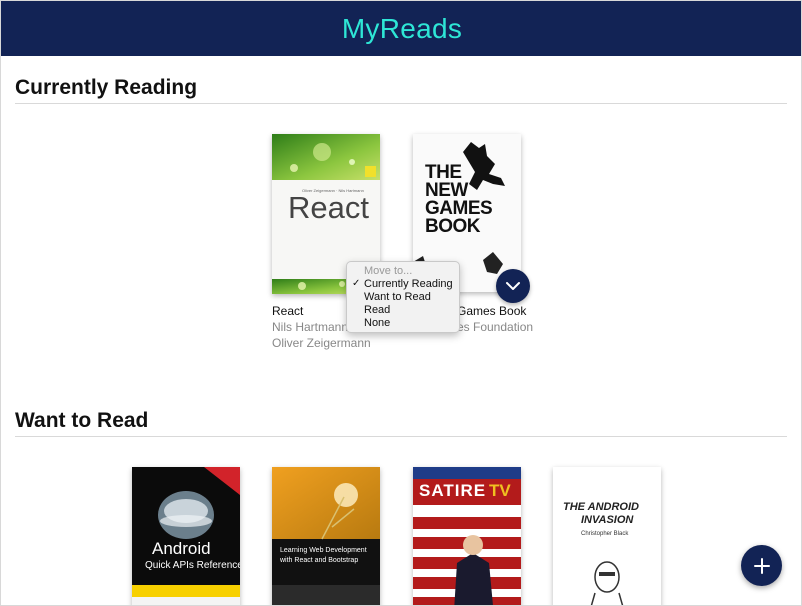  I want to click on android-cover-subtitle: Quick APIs Reference, so click(192, 565).